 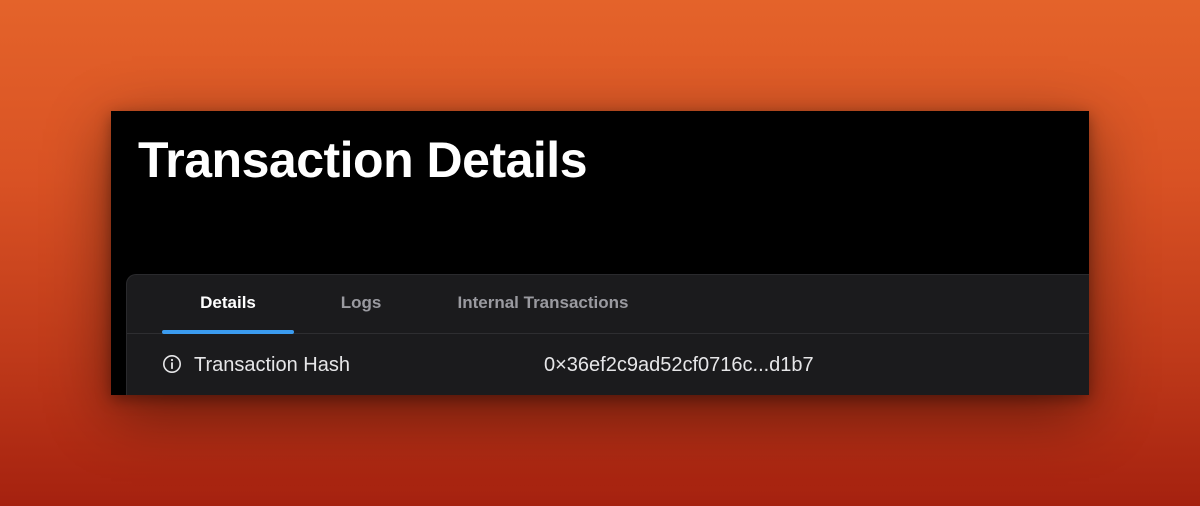 What do you see at coordinates (363, 160) in the screenshot?
I see `page-title: Transaction Details` at bounding box center [363, 160].